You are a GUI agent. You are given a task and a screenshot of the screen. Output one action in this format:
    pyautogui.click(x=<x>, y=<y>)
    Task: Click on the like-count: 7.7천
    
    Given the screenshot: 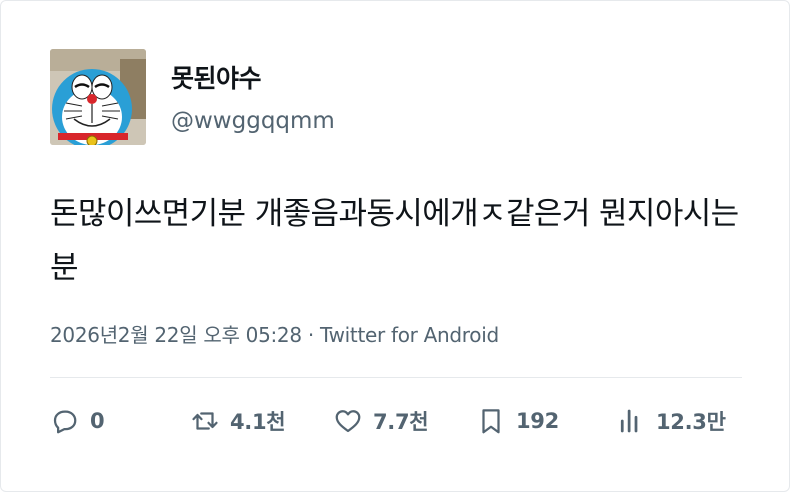 What is the action you would take?
    pyautogui.click(x=401, y=422)
    